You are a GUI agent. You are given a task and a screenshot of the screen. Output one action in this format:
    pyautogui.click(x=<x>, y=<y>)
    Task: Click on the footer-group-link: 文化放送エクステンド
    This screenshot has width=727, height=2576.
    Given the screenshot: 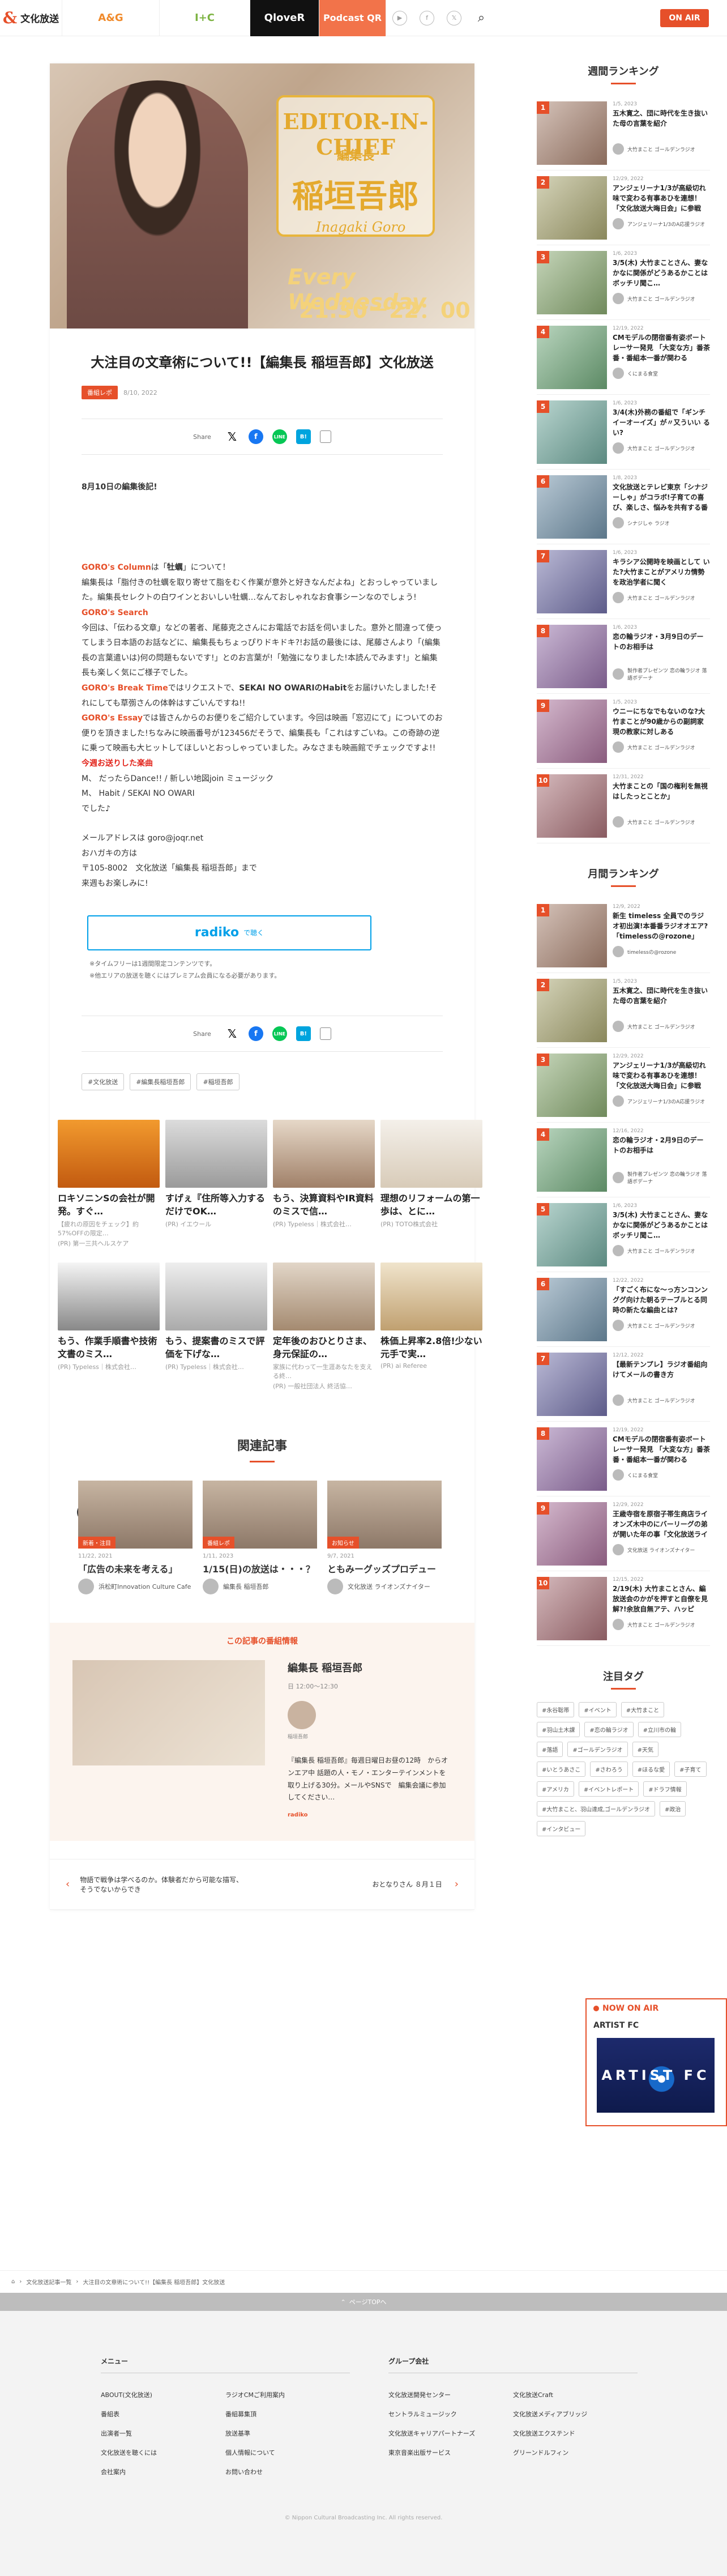 What is the action you would take?
    pyautogui.click(x=575, y=2433)
    